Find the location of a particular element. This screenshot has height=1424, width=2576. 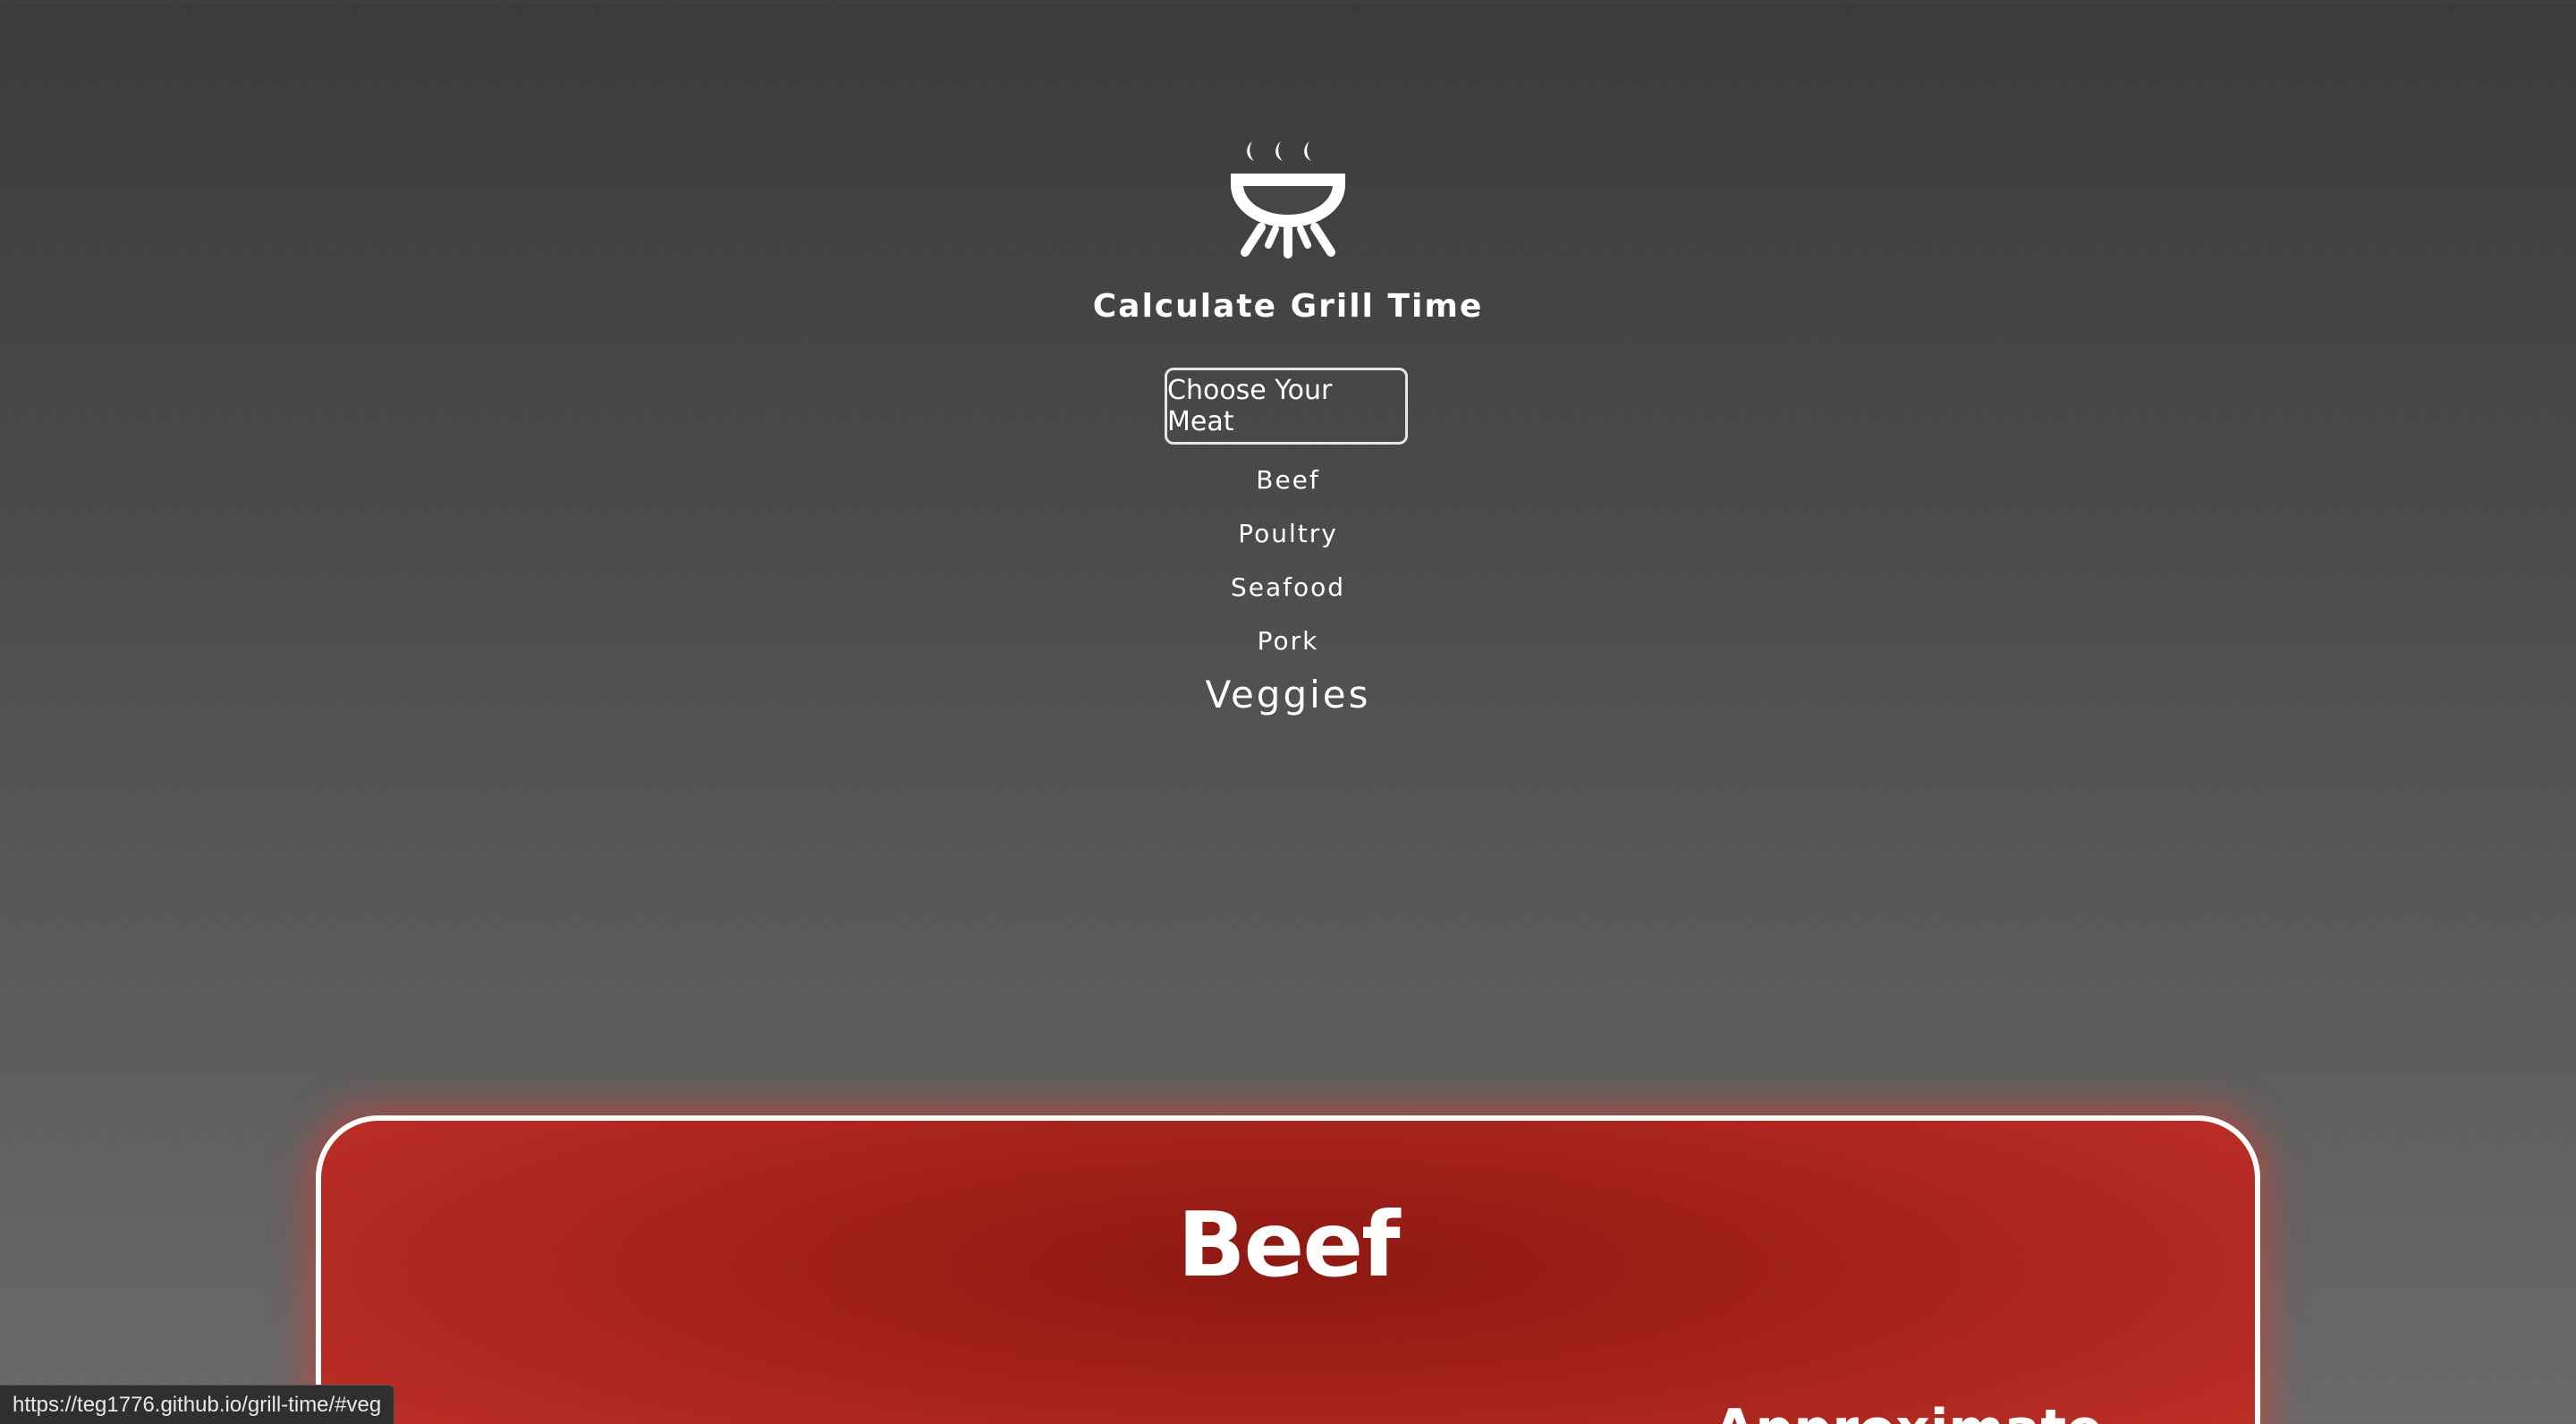

choose-meat-button: Choose Your Meat is located at coordinates (1286, 406).